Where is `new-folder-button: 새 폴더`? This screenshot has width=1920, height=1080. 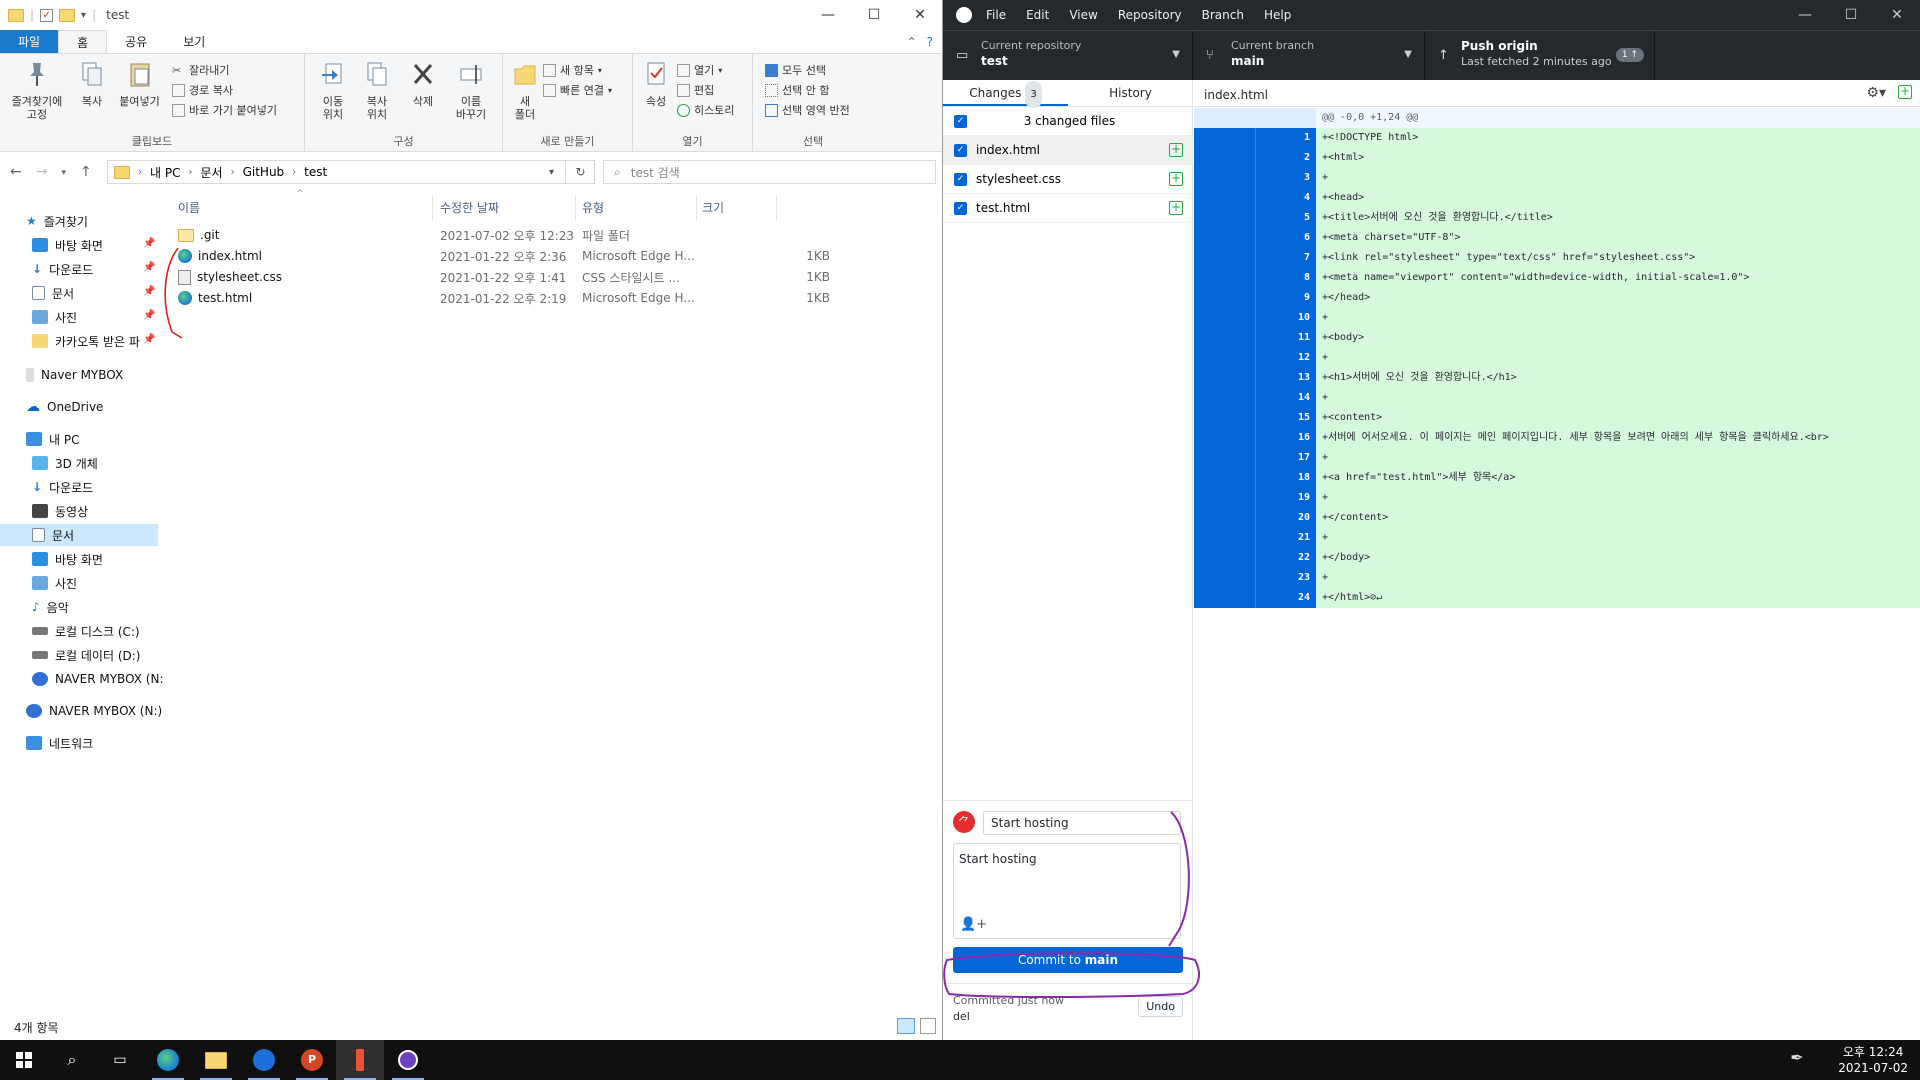 new-folder-button: 새 폴더 is located at coordinates (525, 90).